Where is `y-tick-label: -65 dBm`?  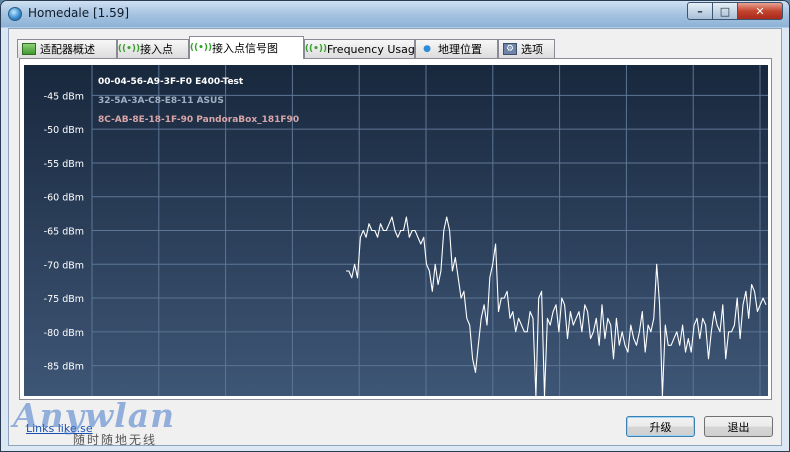 y-tick-label: -65 dBm is located at coordinates (64, 232).